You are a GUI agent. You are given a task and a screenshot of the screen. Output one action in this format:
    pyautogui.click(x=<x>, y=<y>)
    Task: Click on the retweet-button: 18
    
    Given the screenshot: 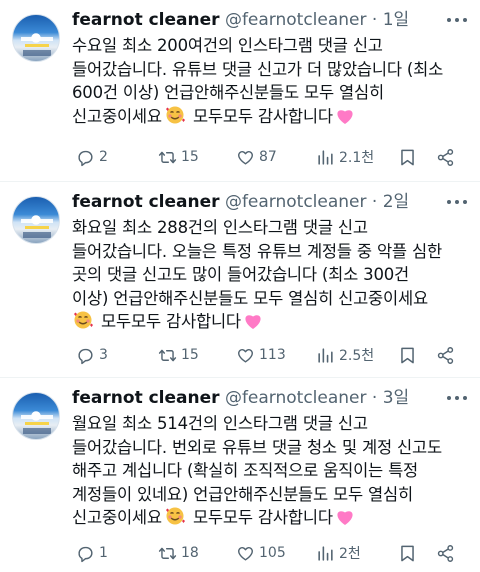 What is the action you would take?
    pyautogui.click(x=178, y=553)
    